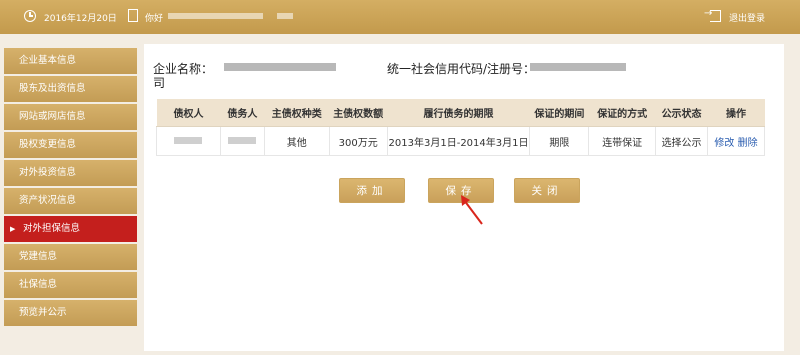  I want to click on sidebar-item-shareholders: 股东及出资信息, so click(70, 89).